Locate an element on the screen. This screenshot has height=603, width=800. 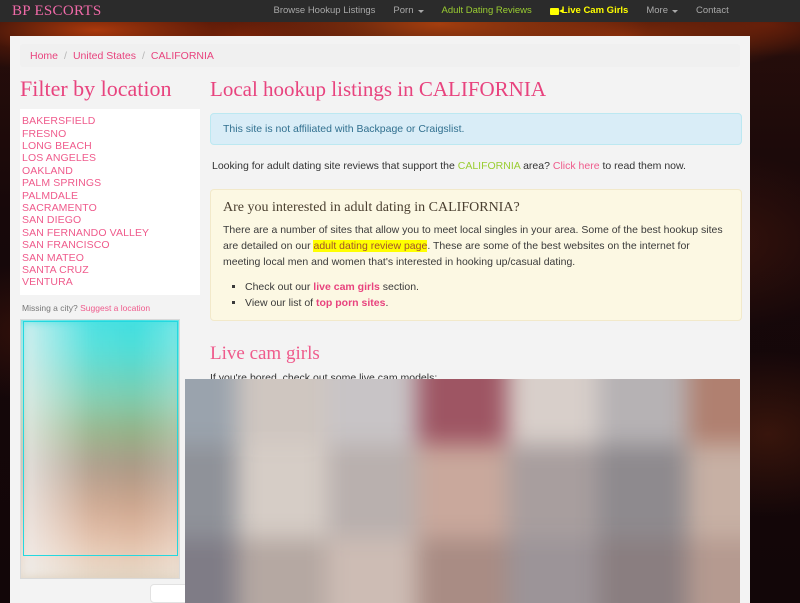
click-here-link: Click here is located at coordinates (576, 166).